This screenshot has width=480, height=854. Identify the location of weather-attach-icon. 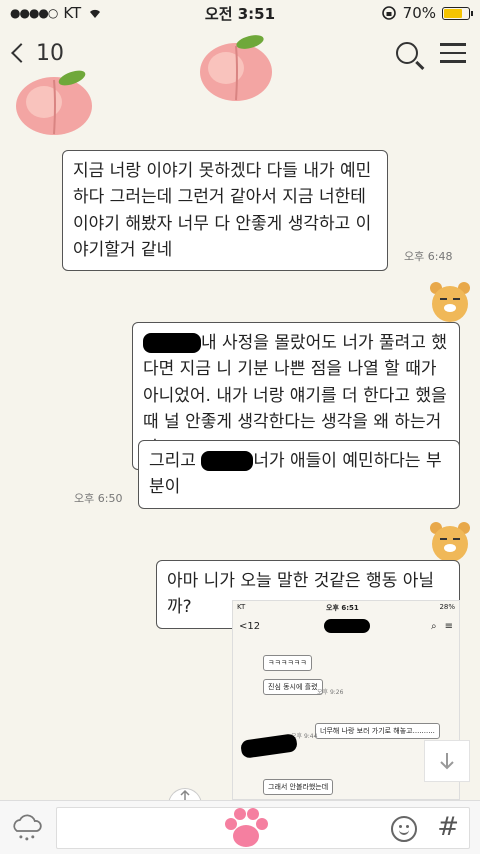
(27, 828).